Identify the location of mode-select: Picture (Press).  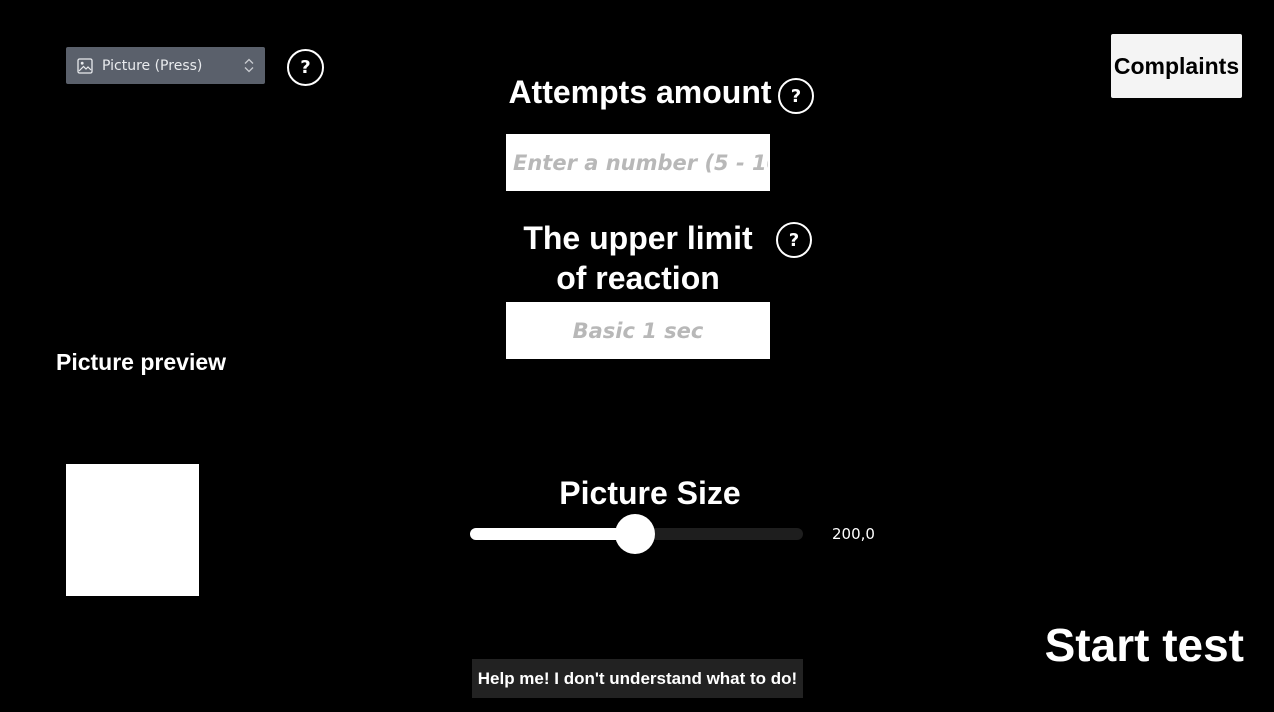
(165, 65).